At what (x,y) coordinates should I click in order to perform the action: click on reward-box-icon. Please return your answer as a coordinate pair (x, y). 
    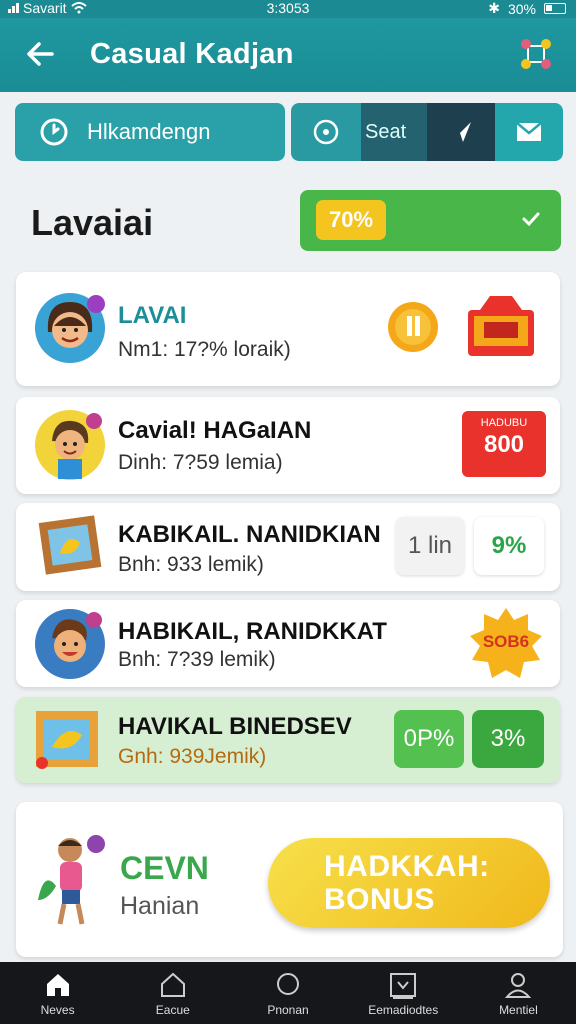
    Looking at the image, I should click on (501, 328).